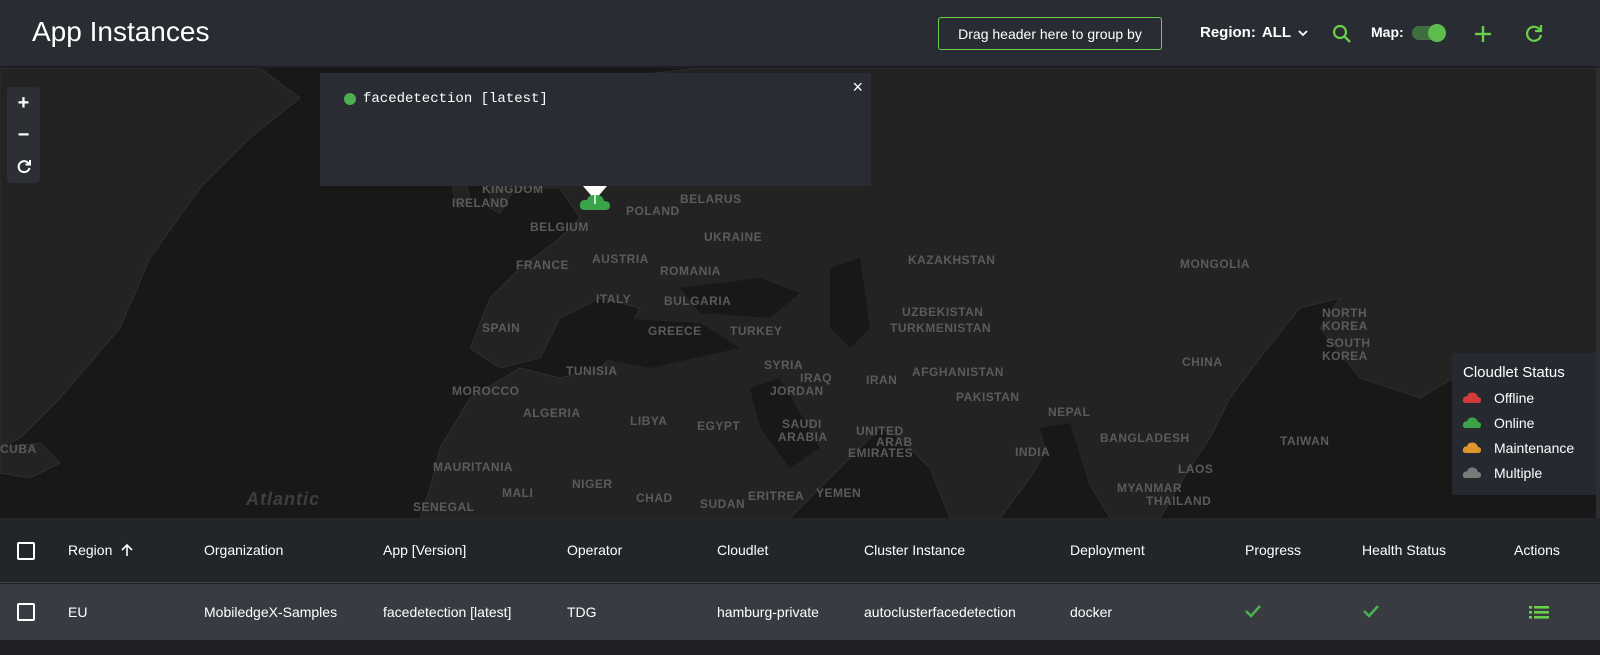 This screenshot has width=1600, height=655. Describe the element at coordinates (690, 271) in the screenshot. I see `country-label: ROMANIA` at that location.